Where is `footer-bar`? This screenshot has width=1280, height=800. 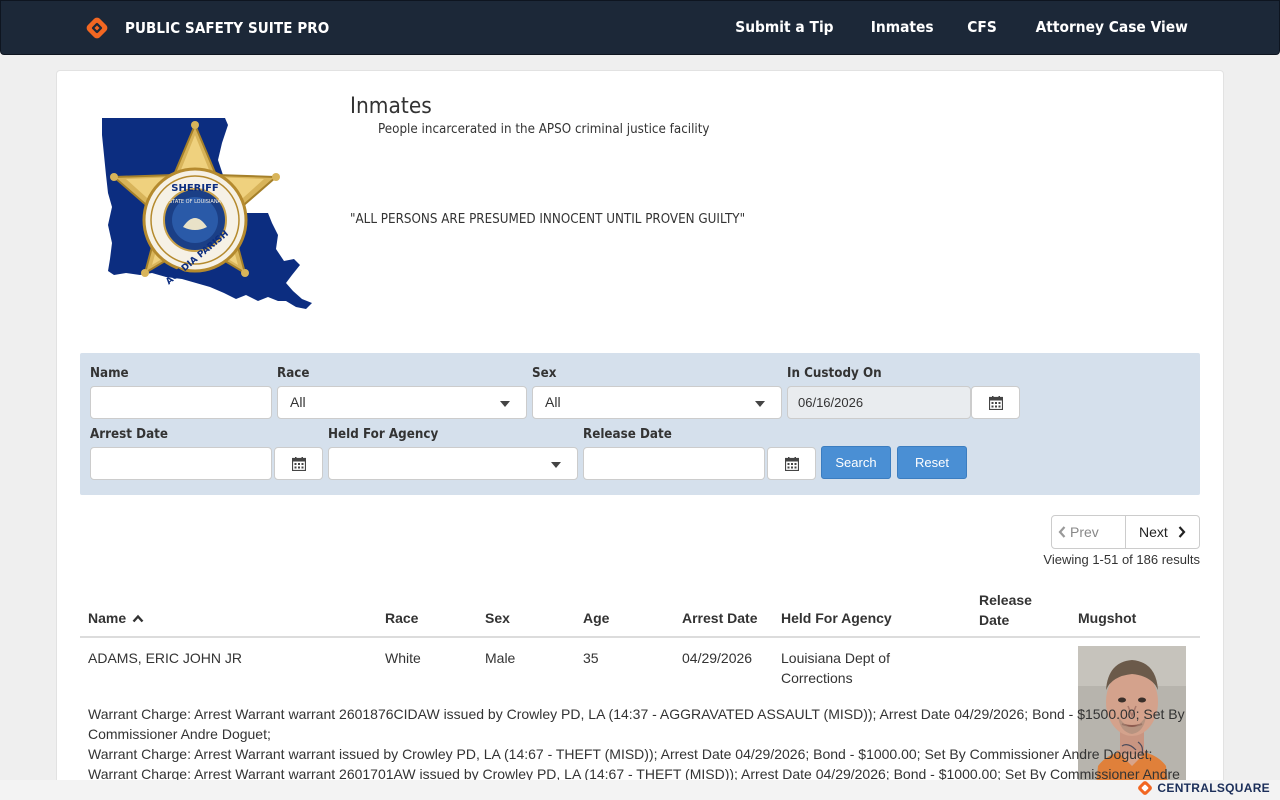 footer-bar is located at coordinates (640, 790).